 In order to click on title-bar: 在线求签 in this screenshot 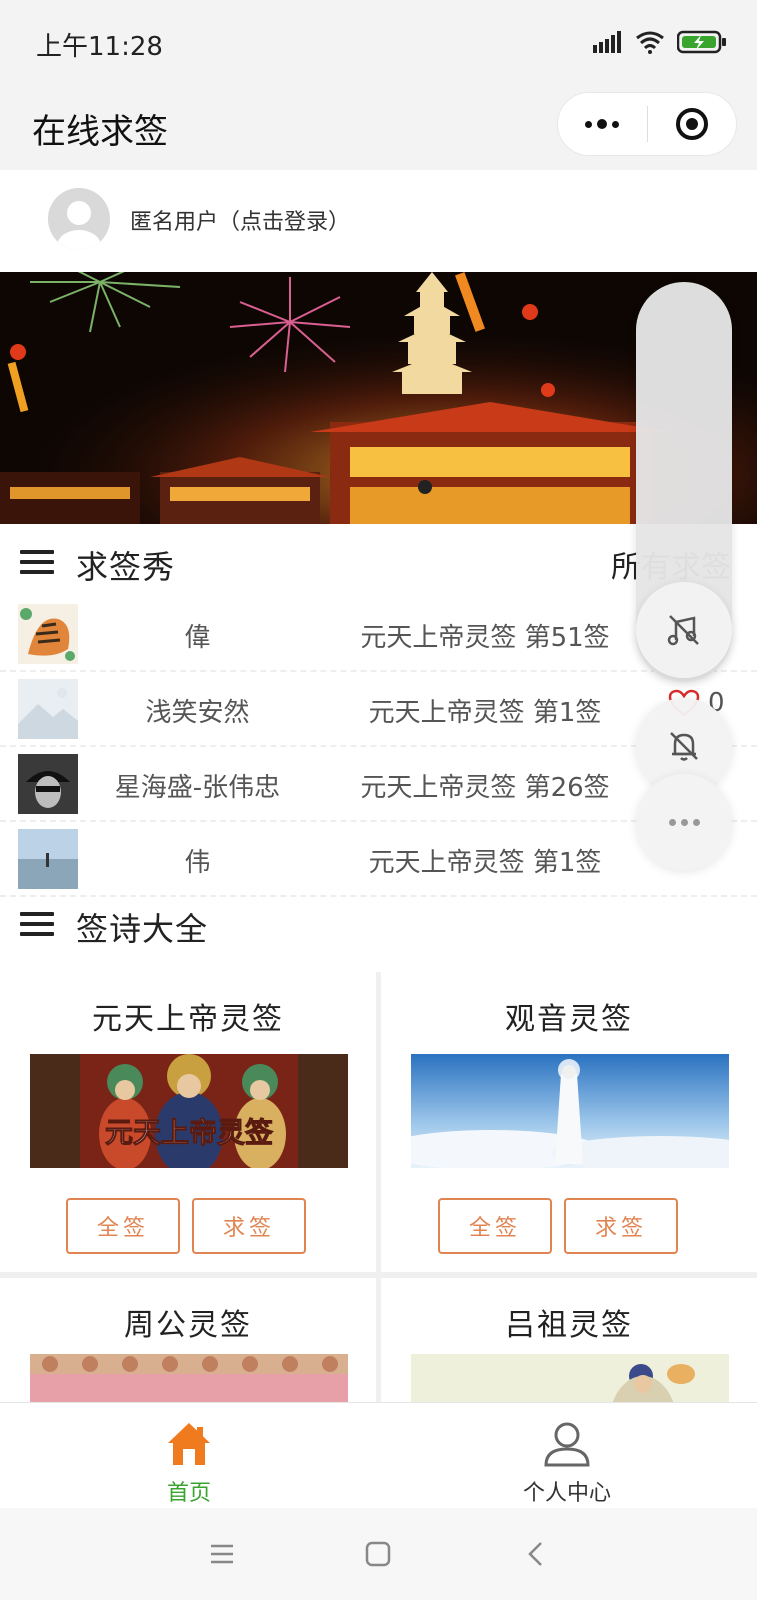, I will do `click(378, 127)`.